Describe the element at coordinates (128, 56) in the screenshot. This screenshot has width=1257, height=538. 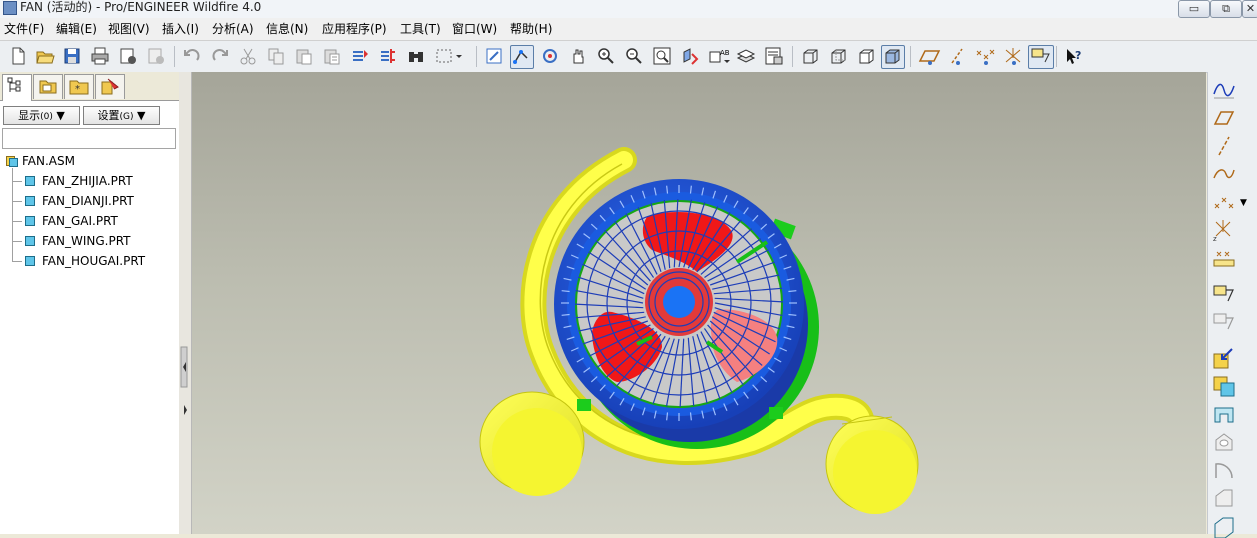
I see `send-mail-icon` at that location.